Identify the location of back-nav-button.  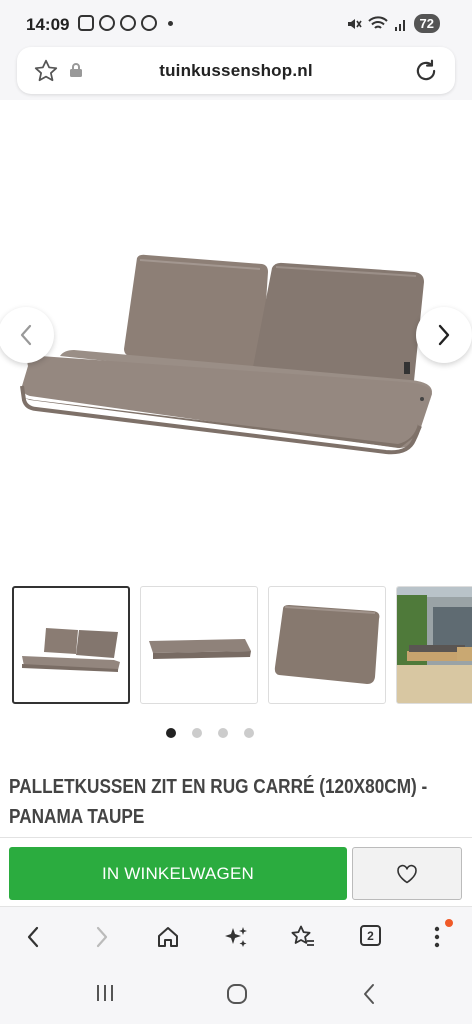
(369, 996).